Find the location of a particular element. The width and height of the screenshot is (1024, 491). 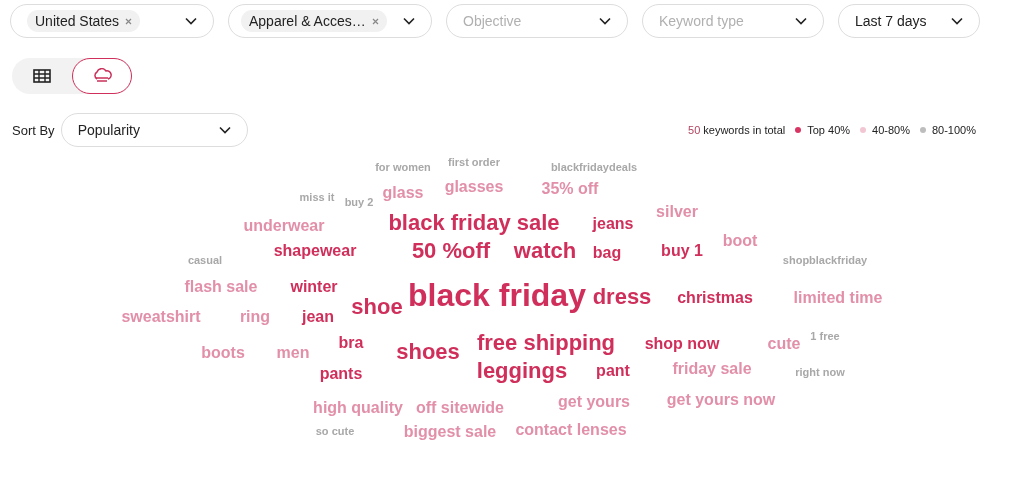

keyword: blackfridaydeals is located at coordinates (594, 167).